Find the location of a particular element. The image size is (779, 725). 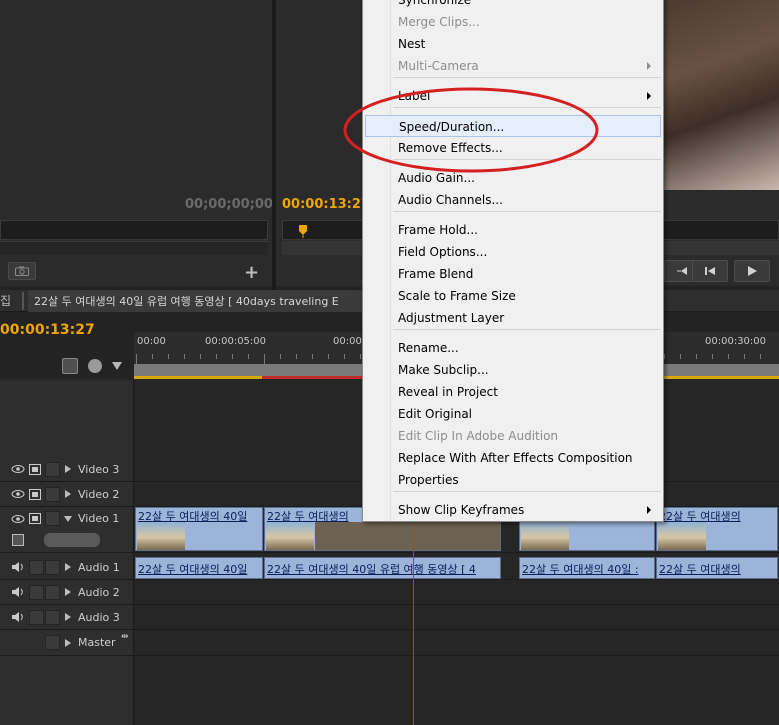

source-scrub-bar is located at coordinates (134, 230).